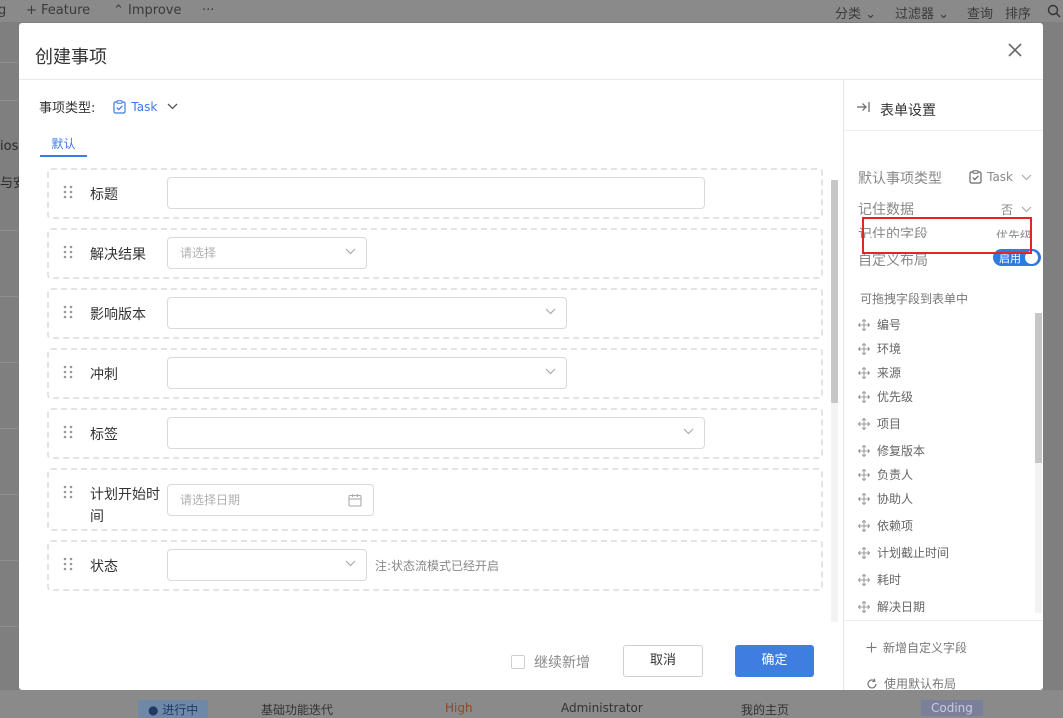  Describe the element at coordinates (947, 235) in the screenshot. I see `highlight-annotation-box` at that location.